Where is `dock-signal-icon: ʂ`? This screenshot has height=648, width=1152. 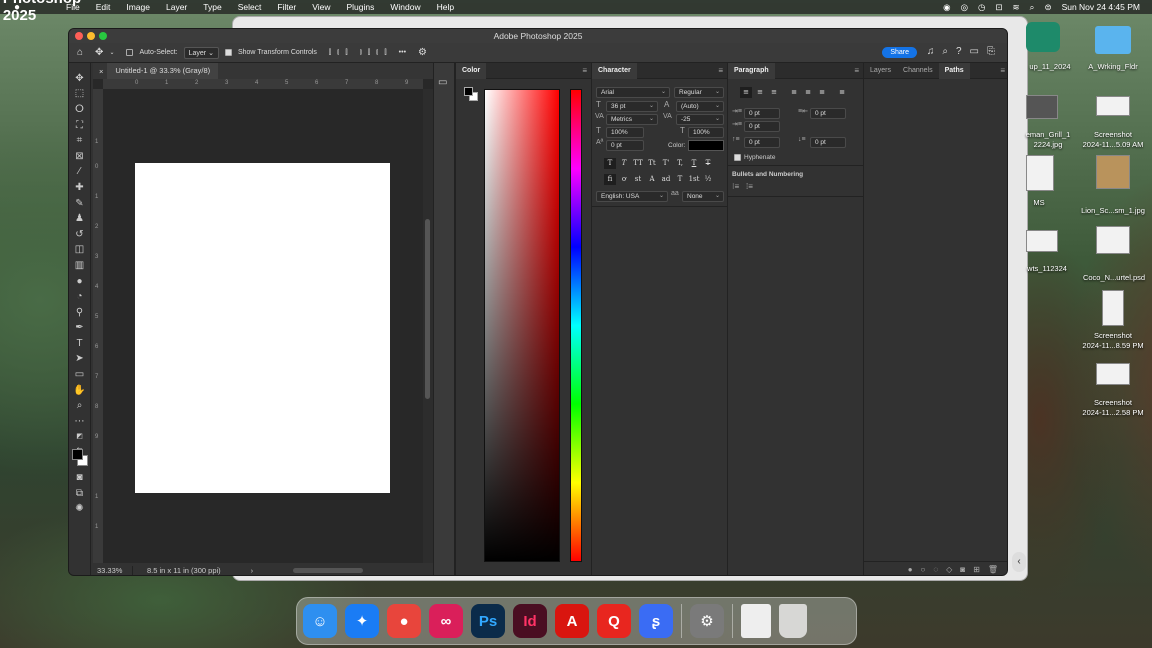
dock-signal-icon: ʂ is located at coordinates (656, 621).